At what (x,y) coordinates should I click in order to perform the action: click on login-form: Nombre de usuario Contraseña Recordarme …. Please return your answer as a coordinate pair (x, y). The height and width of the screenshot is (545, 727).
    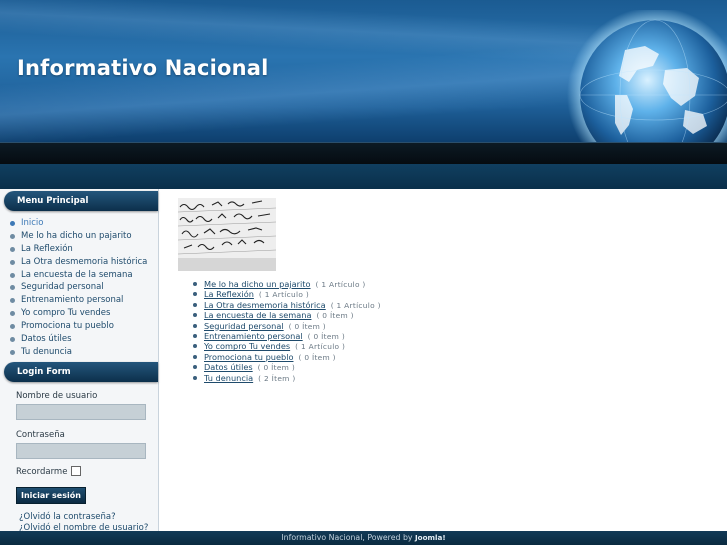
    Looking at the image, I should click on (79, 458).